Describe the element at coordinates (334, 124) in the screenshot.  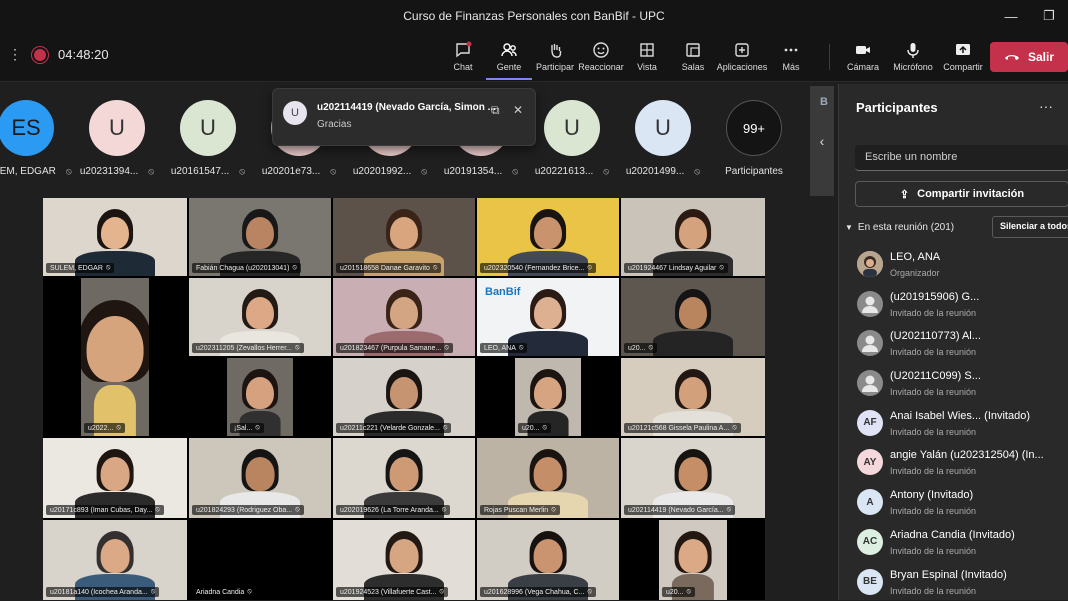
I see `toast-message: Gracias` at that location.